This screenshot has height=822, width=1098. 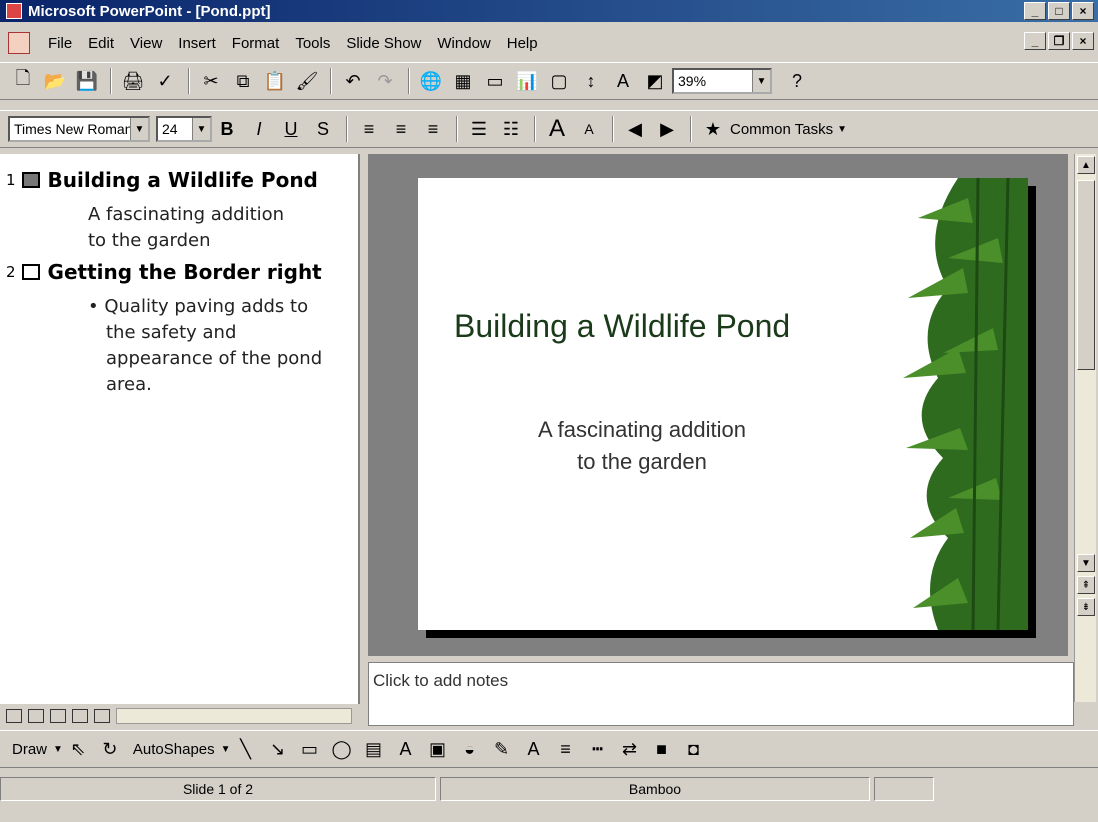 I want to click on shadow-icon: ■, so click(x=662, y=749).